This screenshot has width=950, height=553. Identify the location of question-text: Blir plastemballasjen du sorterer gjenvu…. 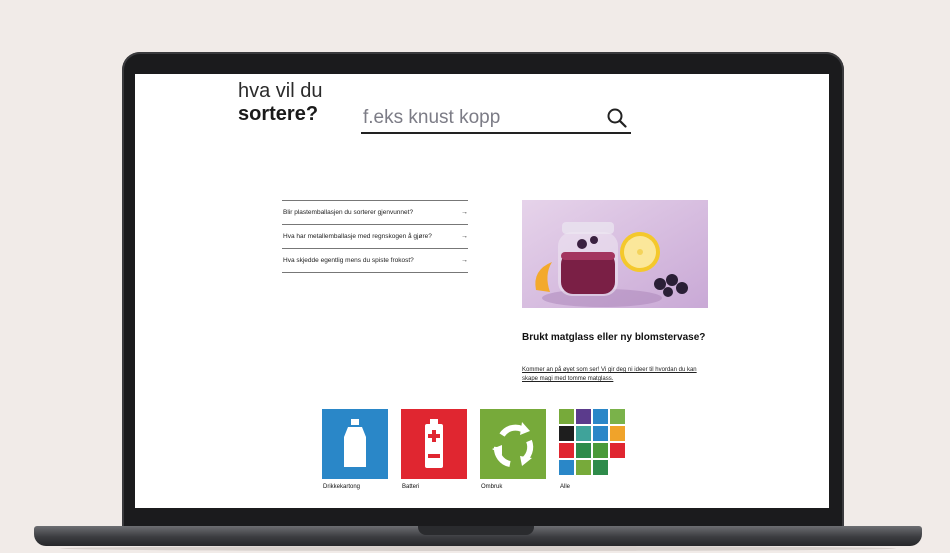
(348, 212).